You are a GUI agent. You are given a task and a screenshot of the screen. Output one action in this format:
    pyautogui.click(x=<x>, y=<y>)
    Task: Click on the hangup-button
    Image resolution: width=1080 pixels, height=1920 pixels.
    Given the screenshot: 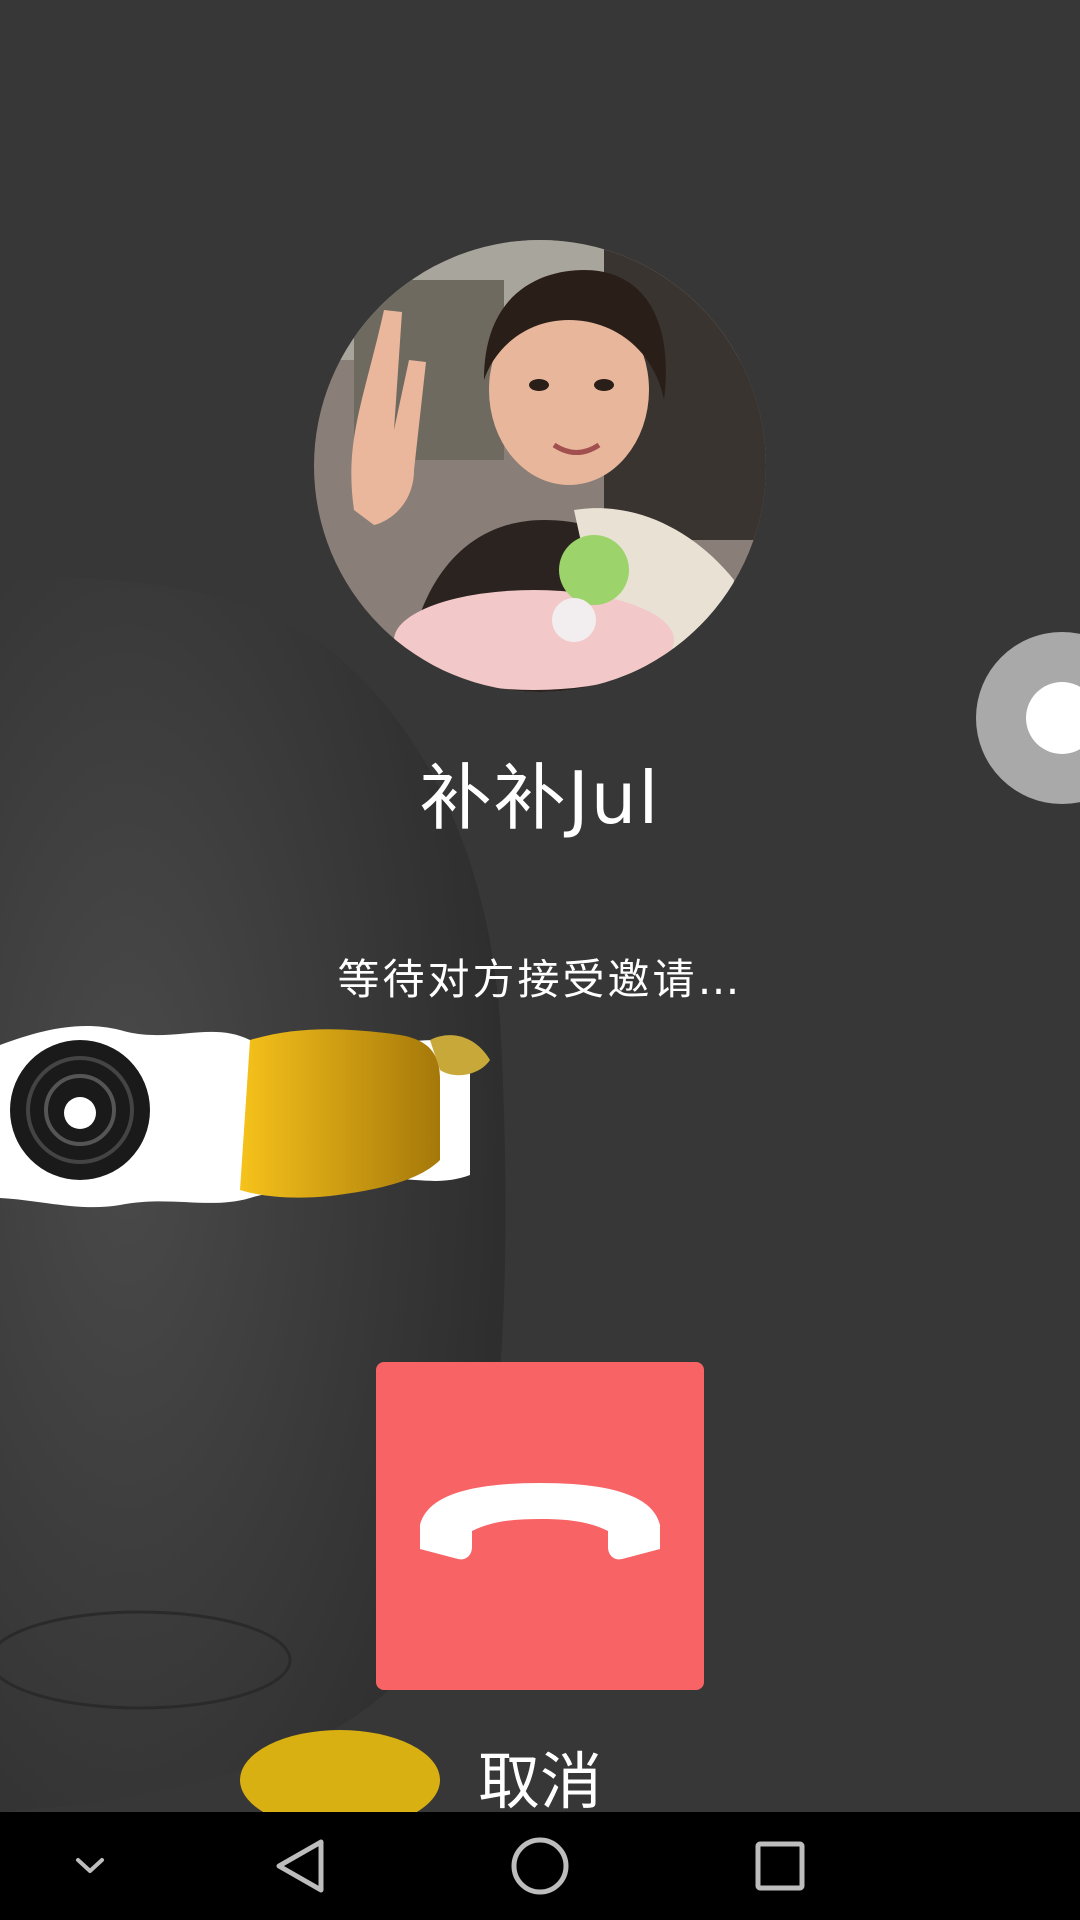 What is the action you would take?
    pyautogui.click(x=540, y=1526)
    